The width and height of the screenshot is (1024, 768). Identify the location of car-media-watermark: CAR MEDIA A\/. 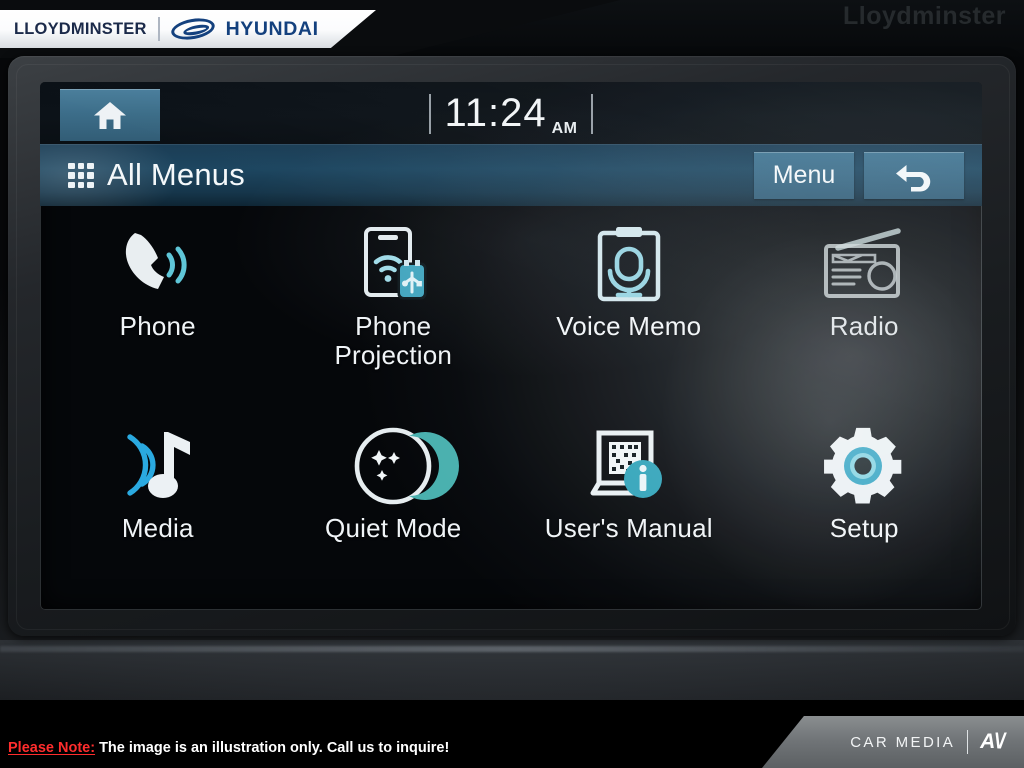
(893, 742).